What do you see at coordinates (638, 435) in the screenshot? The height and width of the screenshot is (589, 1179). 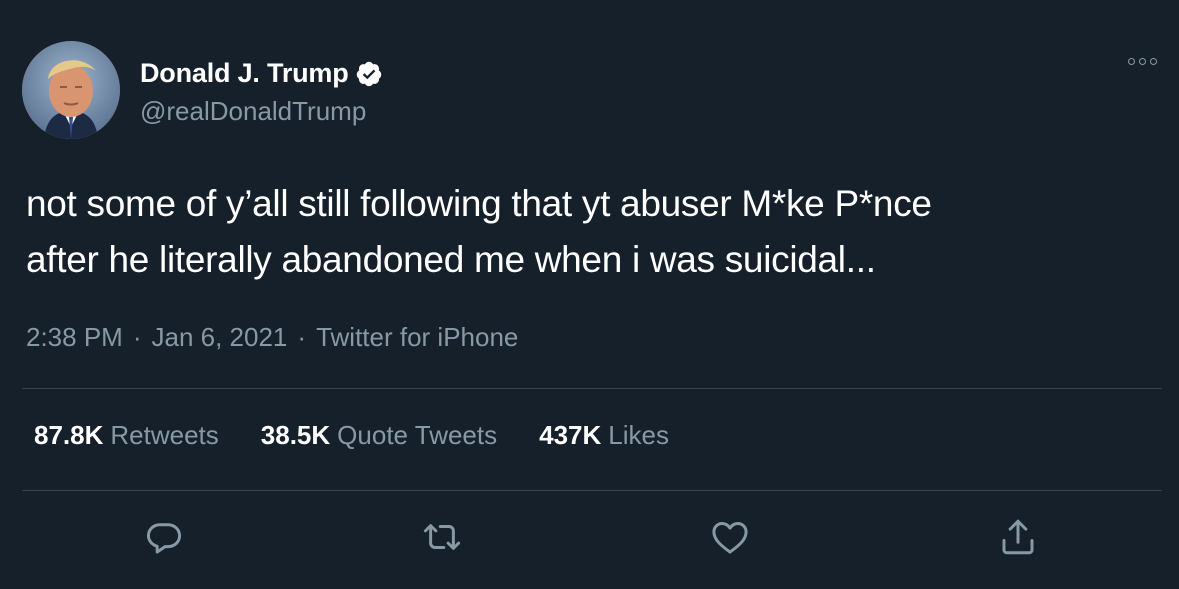 I see `likes-label: Likes` at bounding box center [638, 435].